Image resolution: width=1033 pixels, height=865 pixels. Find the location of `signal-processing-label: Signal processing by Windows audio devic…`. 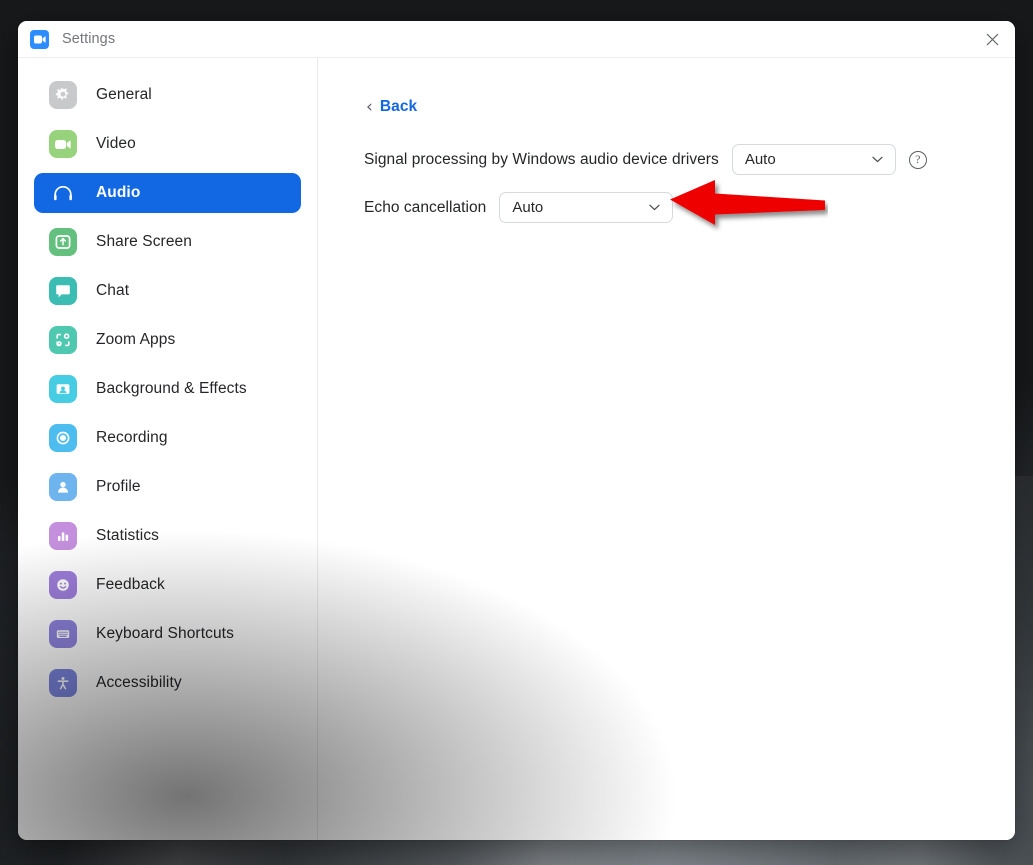

signal-processing-label: Signal processing by Windows audio devic… is located at coordinates (541, 159).